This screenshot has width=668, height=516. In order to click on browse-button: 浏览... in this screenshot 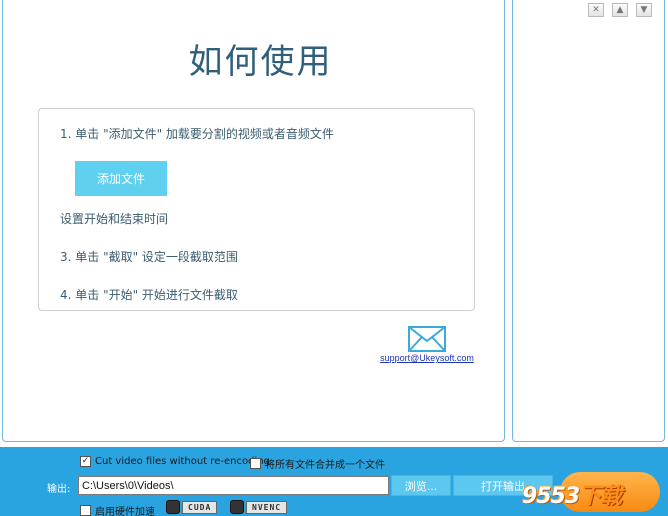, I will do `click(421, 485)`.